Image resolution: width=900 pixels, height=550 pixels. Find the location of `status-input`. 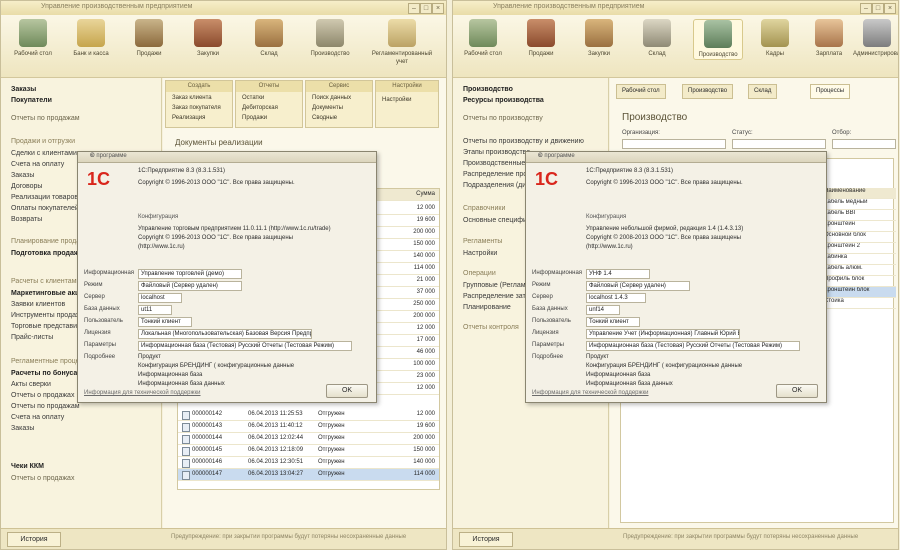

status-input is located at coordinates (779, 144).